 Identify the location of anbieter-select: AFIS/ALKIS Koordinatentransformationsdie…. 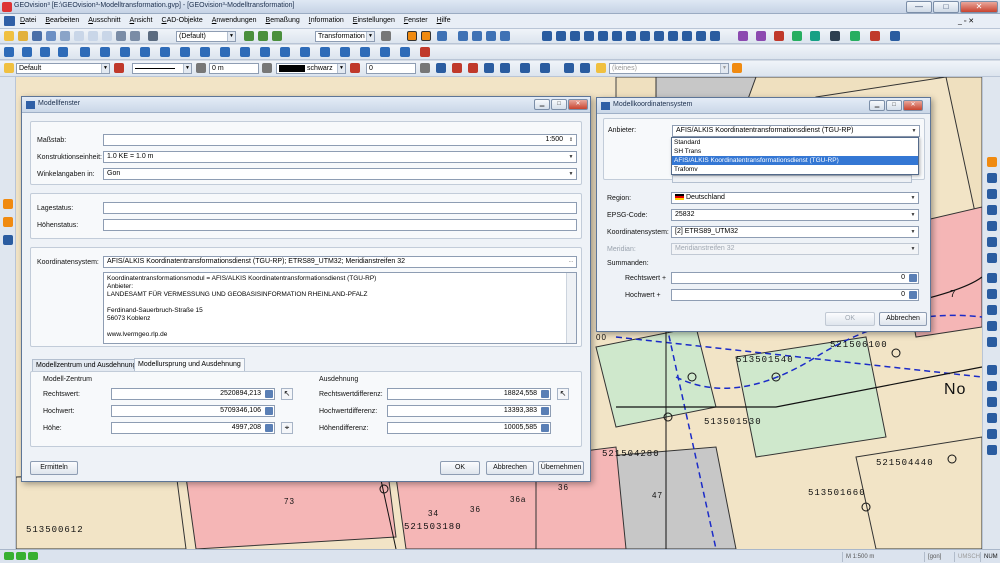
(796, 131).